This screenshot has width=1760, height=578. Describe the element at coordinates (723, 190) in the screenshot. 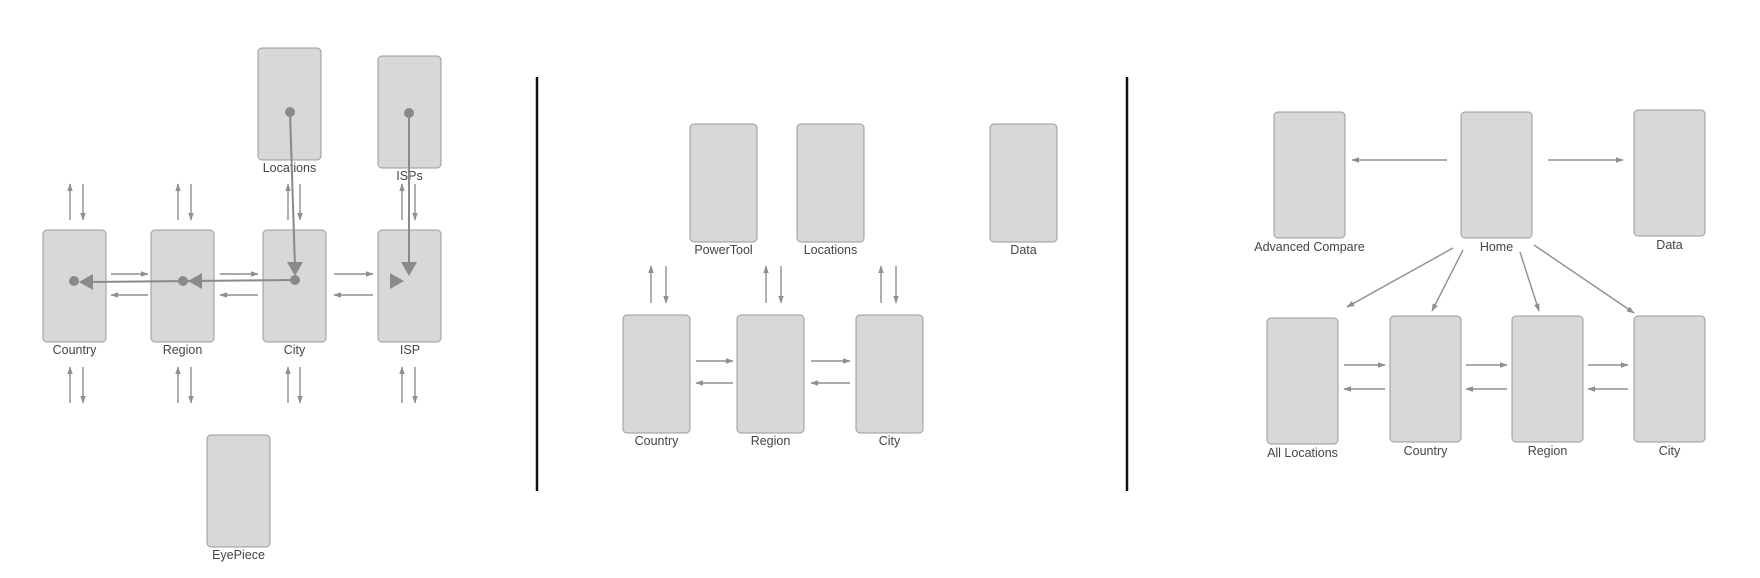

I see `screen-powertool: PowerTool` at that location.